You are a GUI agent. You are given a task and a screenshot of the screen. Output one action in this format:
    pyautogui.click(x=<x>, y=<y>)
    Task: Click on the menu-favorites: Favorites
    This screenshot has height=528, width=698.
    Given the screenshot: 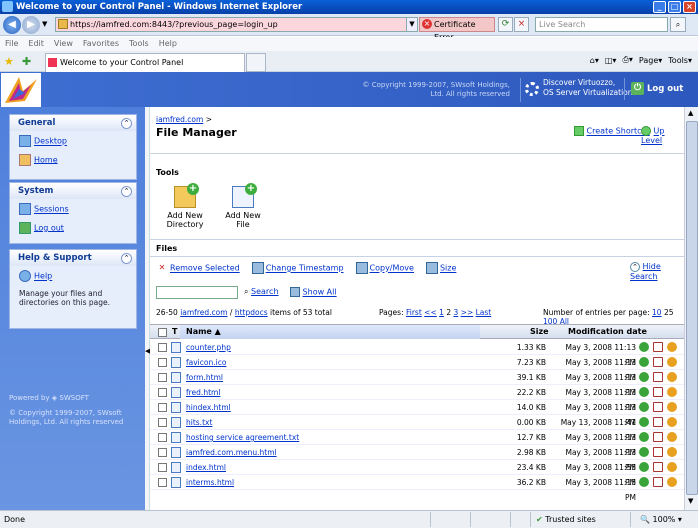 What is the action you would take?
    pyautogui.click(x=101, y=44)
    